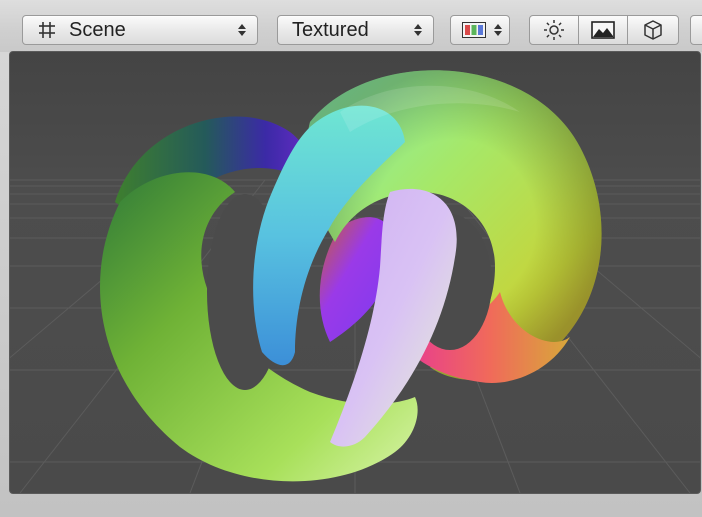 This screenshot has height=517, width=702. I want to click on gizmos-toggle, so click(653, 30).